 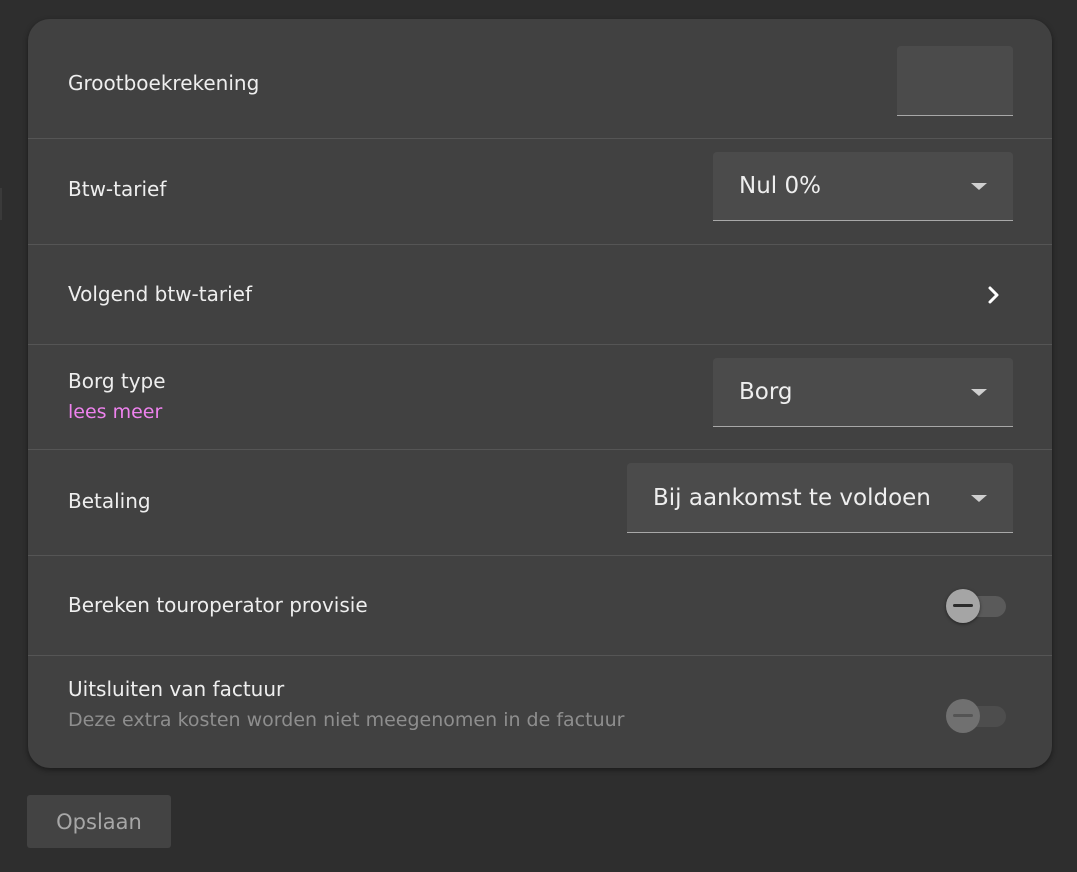 What do you see at coordinates (780, 186) in the screenshot?
I see `vat-rate-value: Nul 0%` at bounding box center [780, 186].